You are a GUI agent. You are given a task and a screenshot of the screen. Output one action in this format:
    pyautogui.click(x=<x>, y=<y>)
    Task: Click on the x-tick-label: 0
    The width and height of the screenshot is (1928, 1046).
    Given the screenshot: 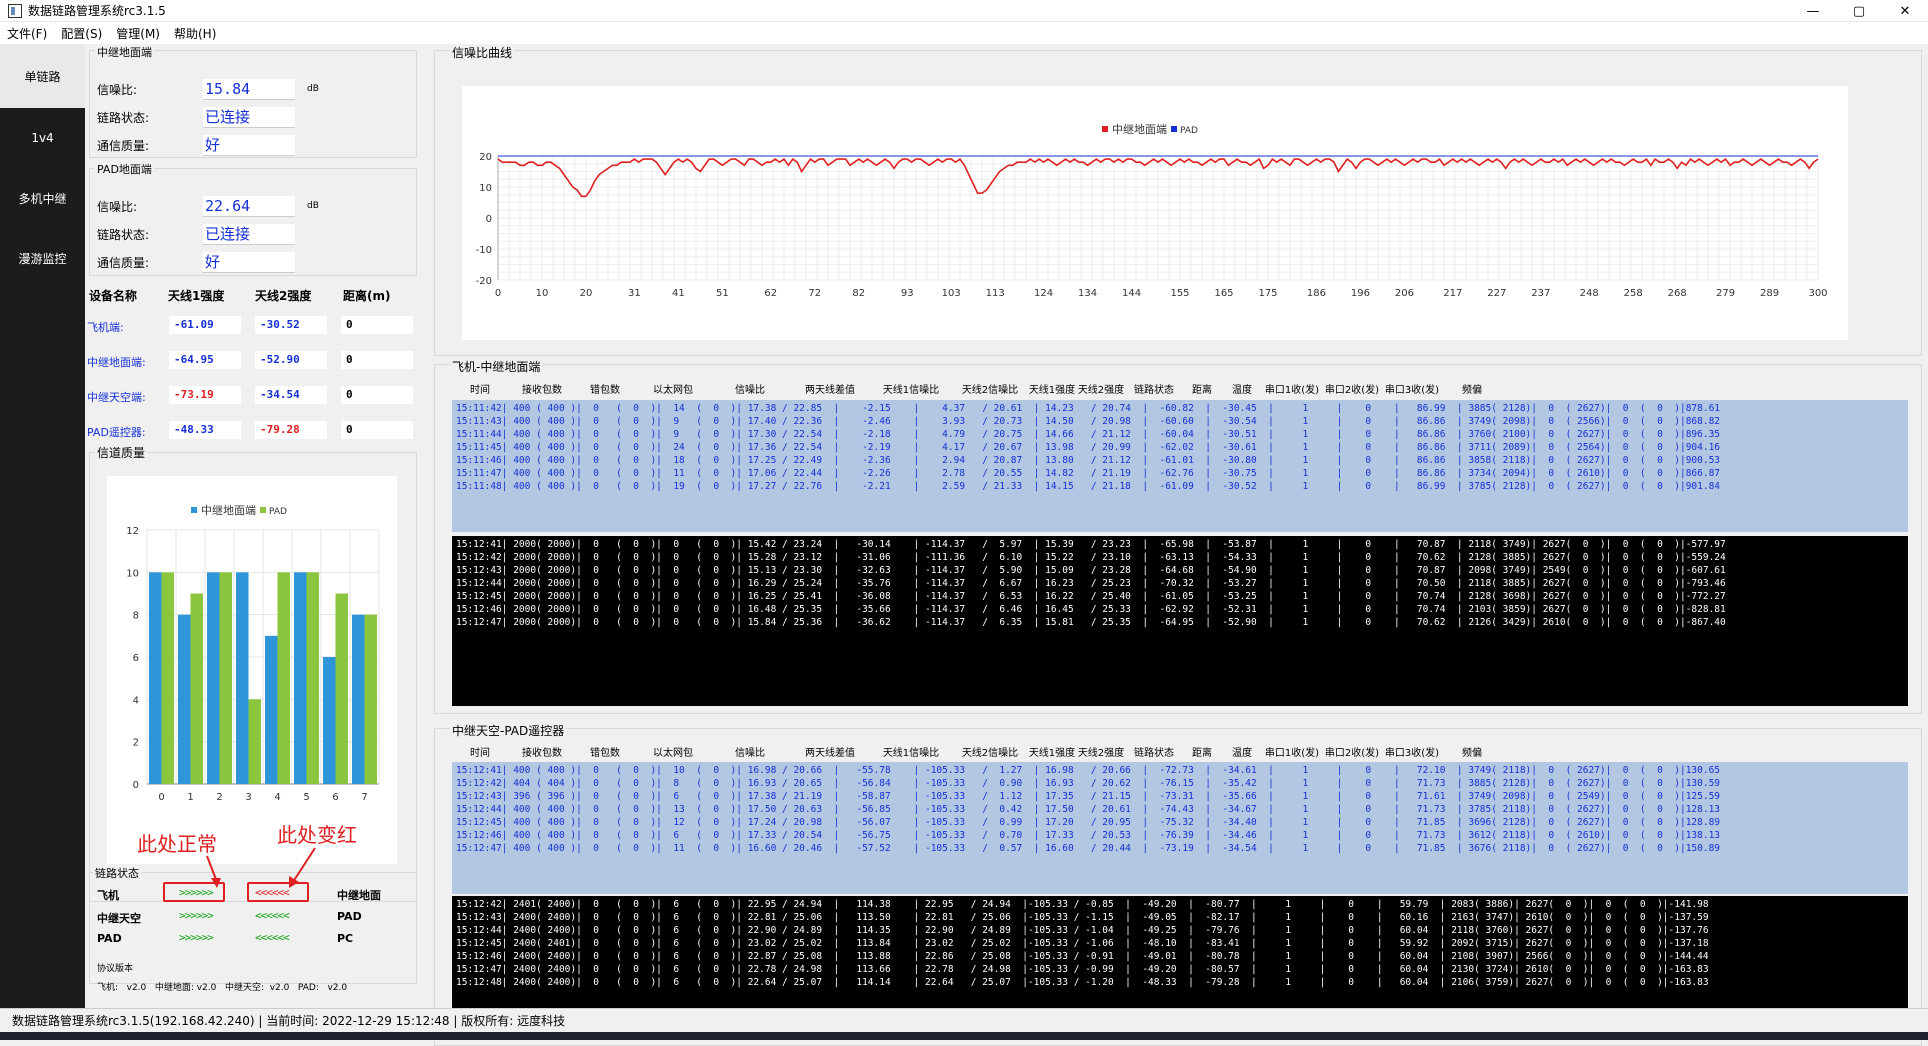 What is the action you would take?
    pyautogui.click(x=498, y=293)
    